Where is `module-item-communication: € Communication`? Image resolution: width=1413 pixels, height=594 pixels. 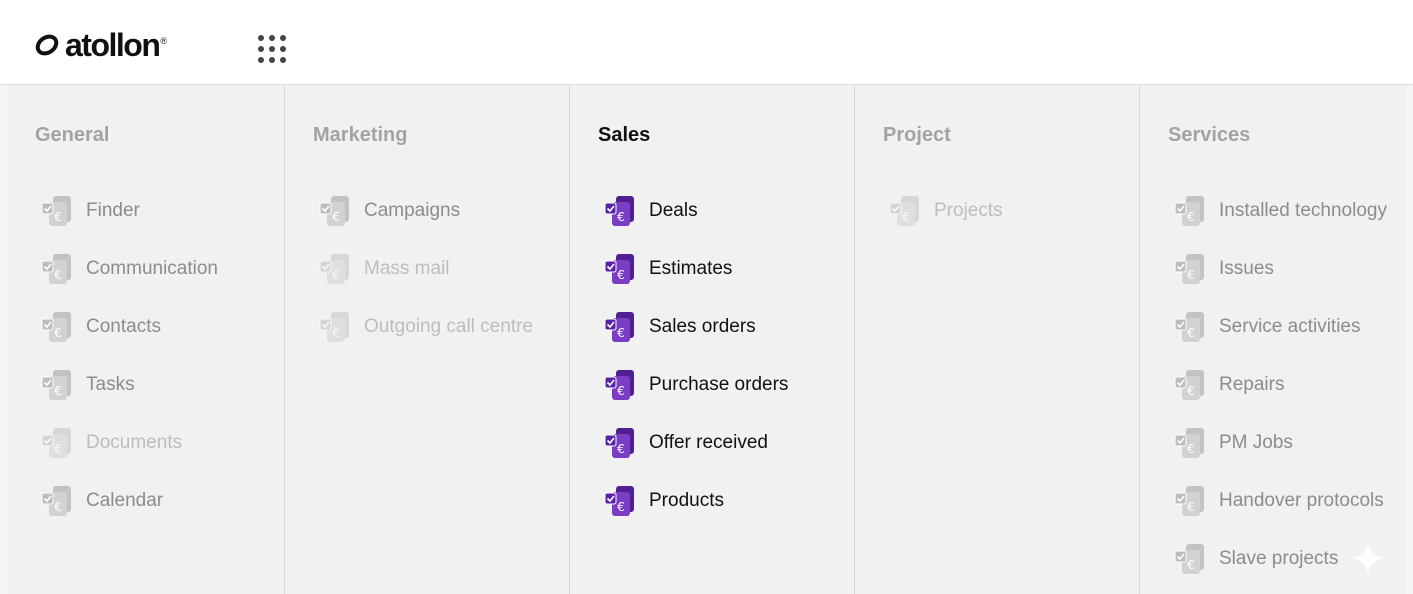 module-item-communication: € Communication is located at coordinates (129, 269).